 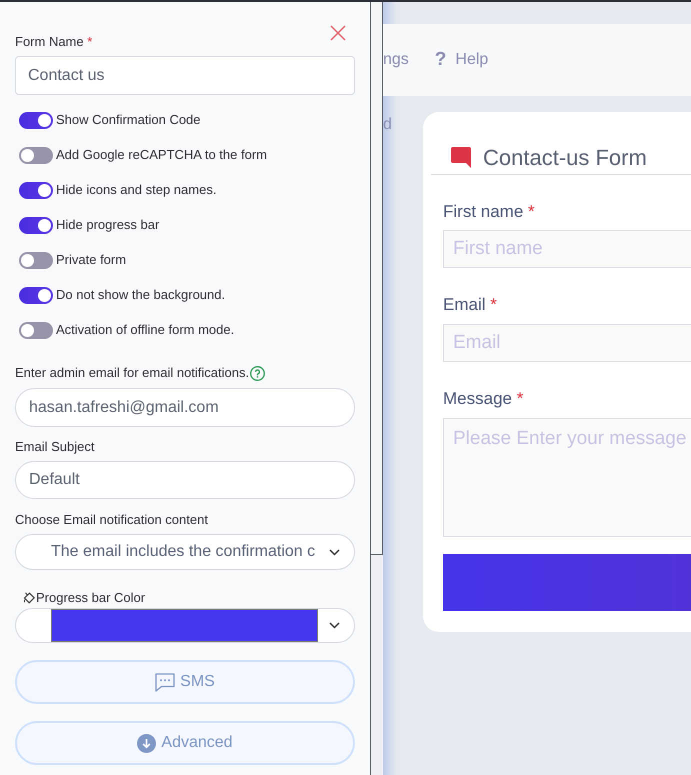 I want to click on field-label: First name *, so click(x=489, y=212).